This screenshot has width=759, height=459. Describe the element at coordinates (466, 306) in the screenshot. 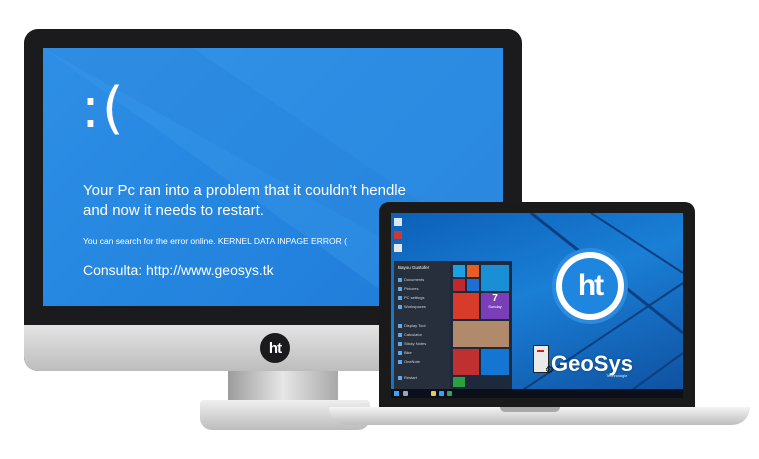

I see `tile-store` at that location.